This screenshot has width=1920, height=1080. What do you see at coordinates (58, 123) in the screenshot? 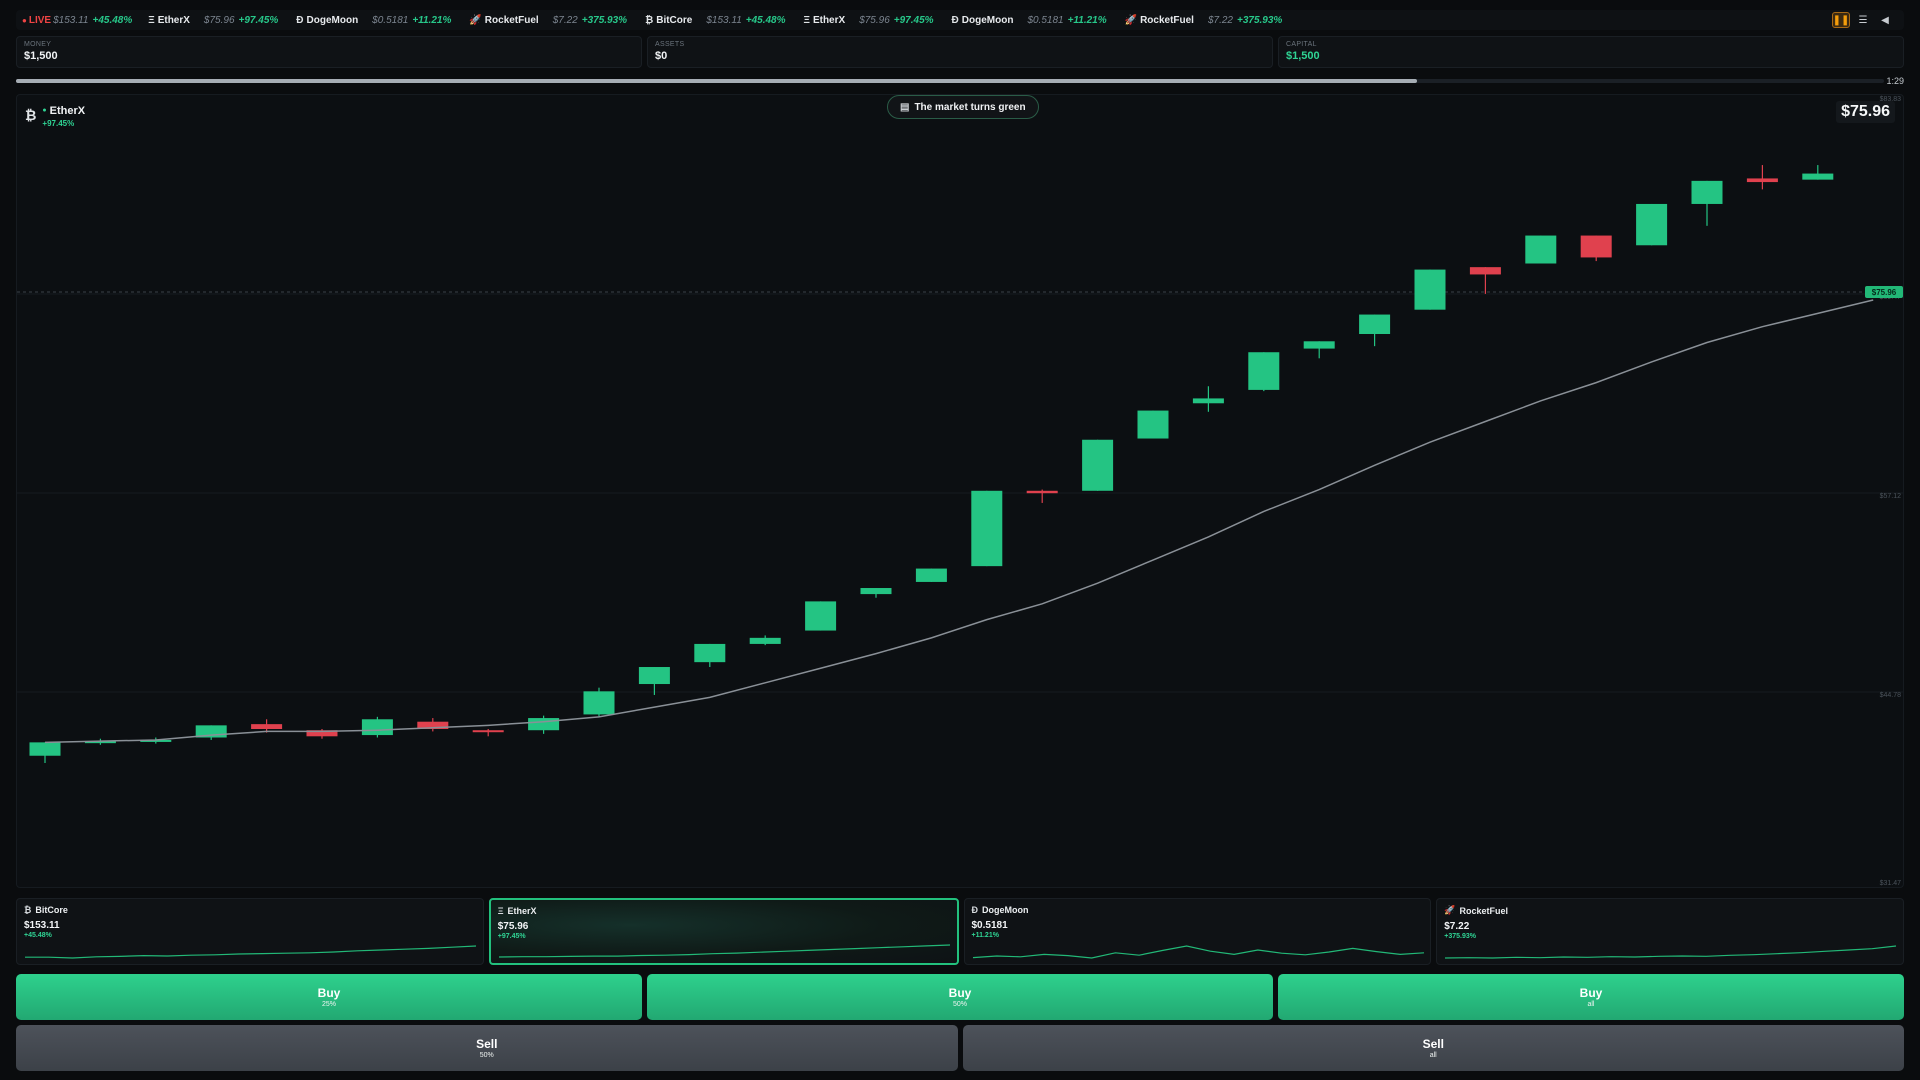
I see `chart-asset-change: +97.45%` at bounding box center [58, 123].